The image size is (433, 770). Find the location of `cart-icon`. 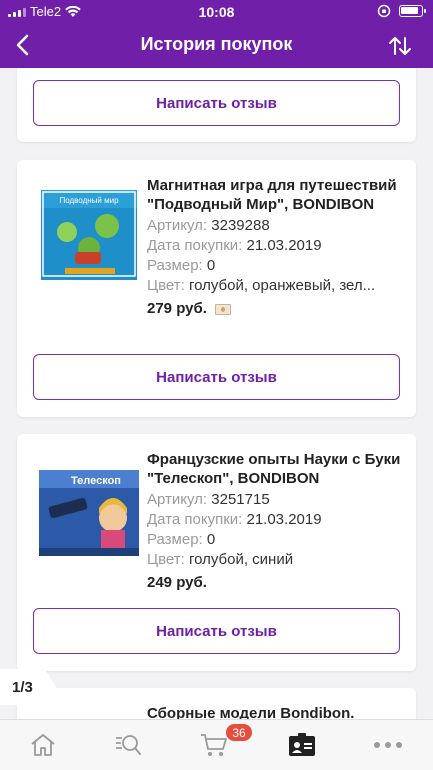

cart-icon is located at coordinates (214, 745).